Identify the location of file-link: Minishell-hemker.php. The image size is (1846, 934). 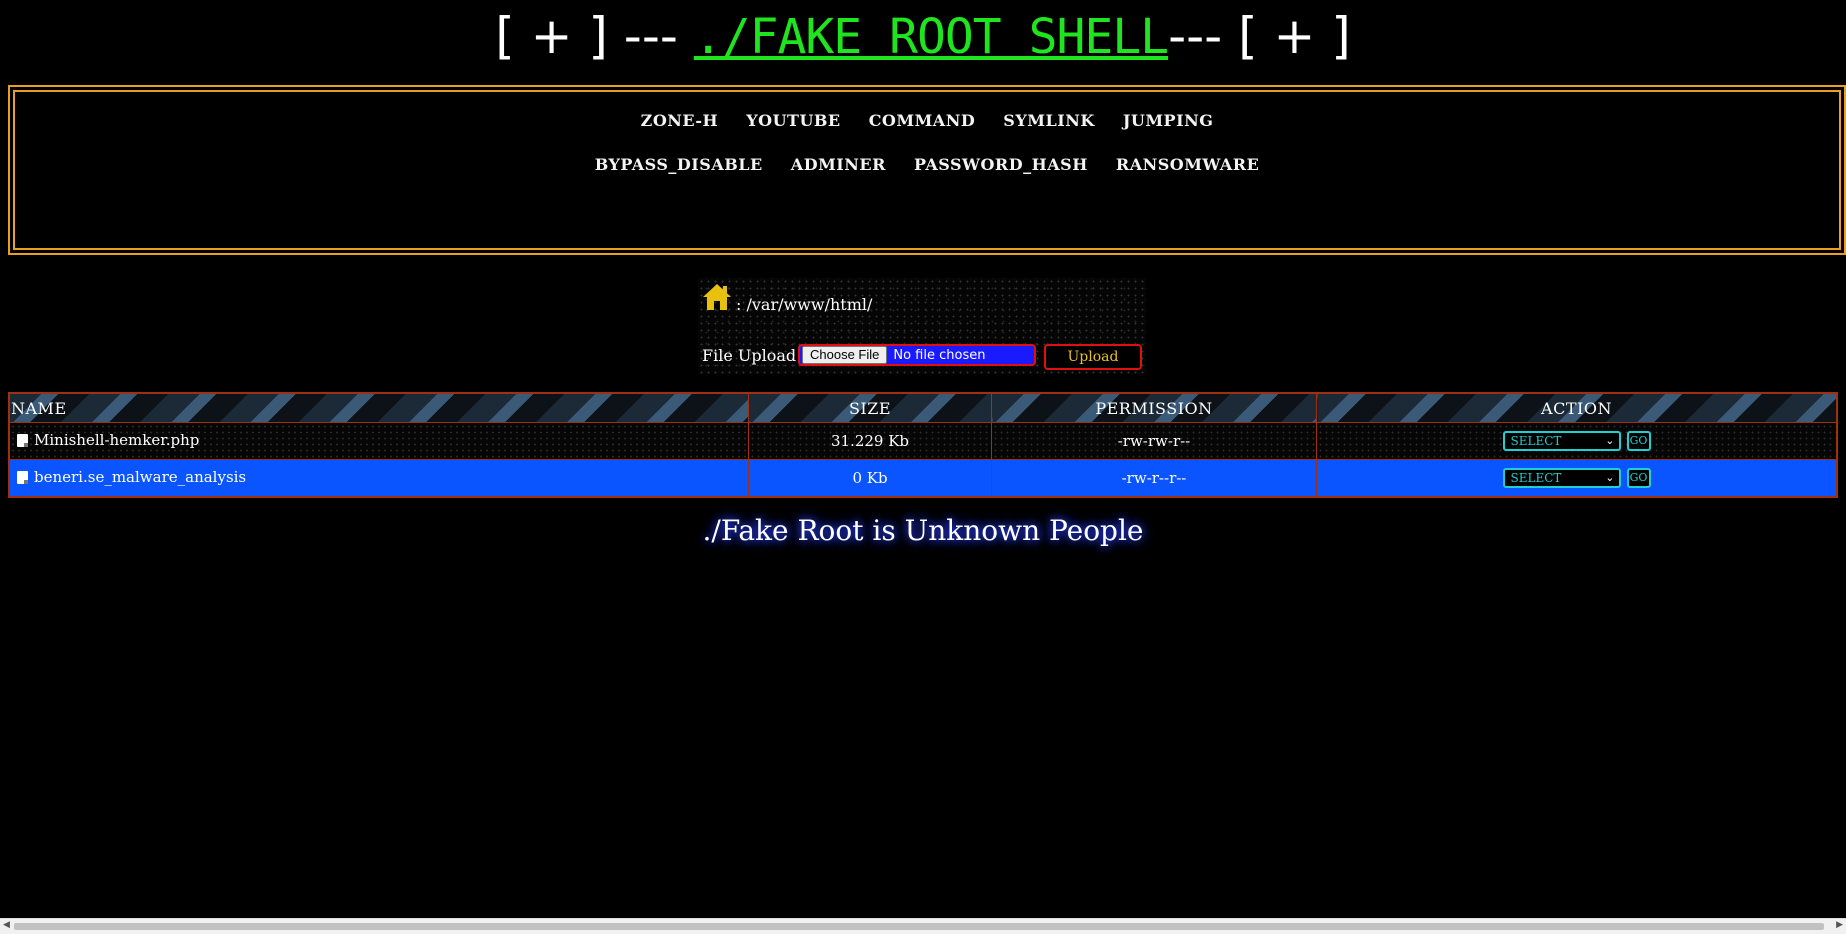
(108, 440).